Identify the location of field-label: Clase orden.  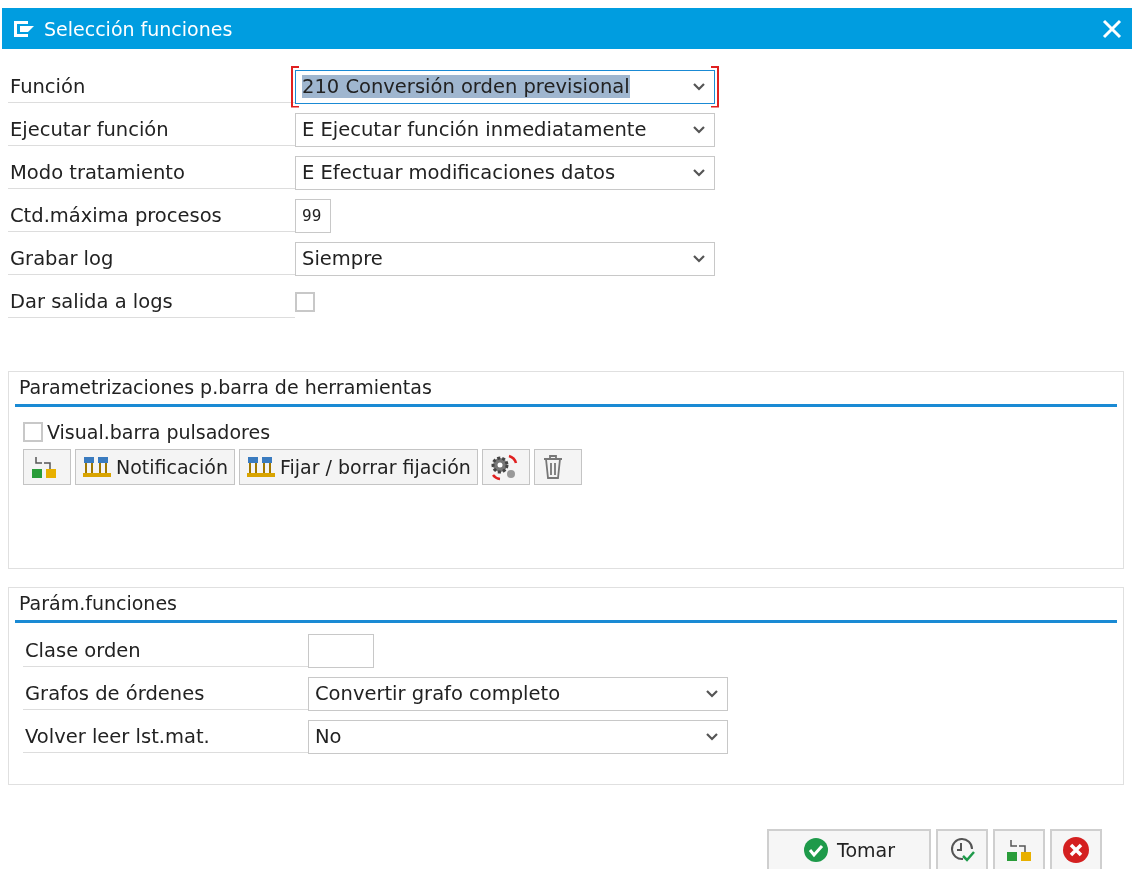
(165, 650).